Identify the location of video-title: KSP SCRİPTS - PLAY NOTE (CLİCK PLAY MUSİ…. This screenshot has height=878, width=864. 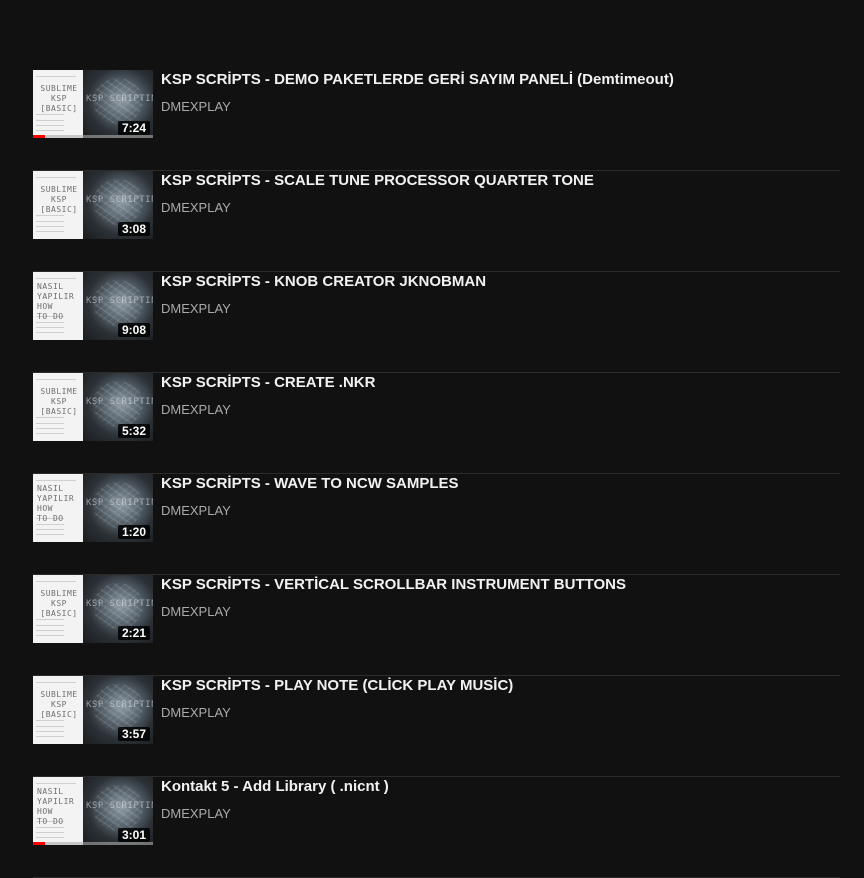
(496, 686).